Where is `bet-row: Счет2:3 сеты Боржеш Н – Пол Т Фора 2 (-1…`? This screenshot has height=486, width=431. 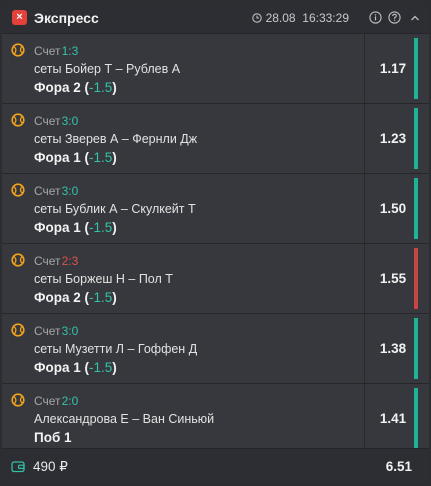
bet-row: Счет2:3 сеты Боржеш Н – Пол Т Фора 2 (-1… is located at coordinates (215, 279).